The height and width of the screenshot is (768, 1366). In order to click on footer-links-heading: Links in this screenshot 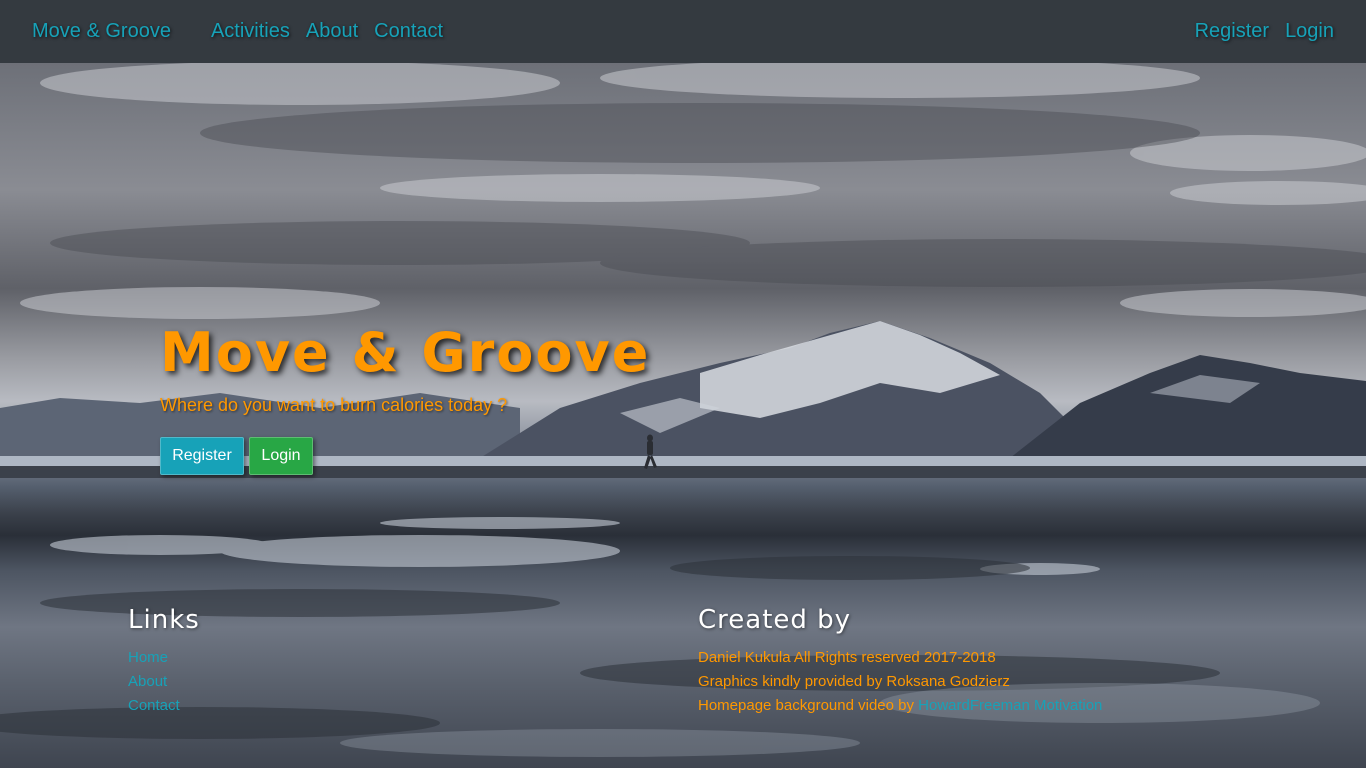, I will do `click(164, 620)`.